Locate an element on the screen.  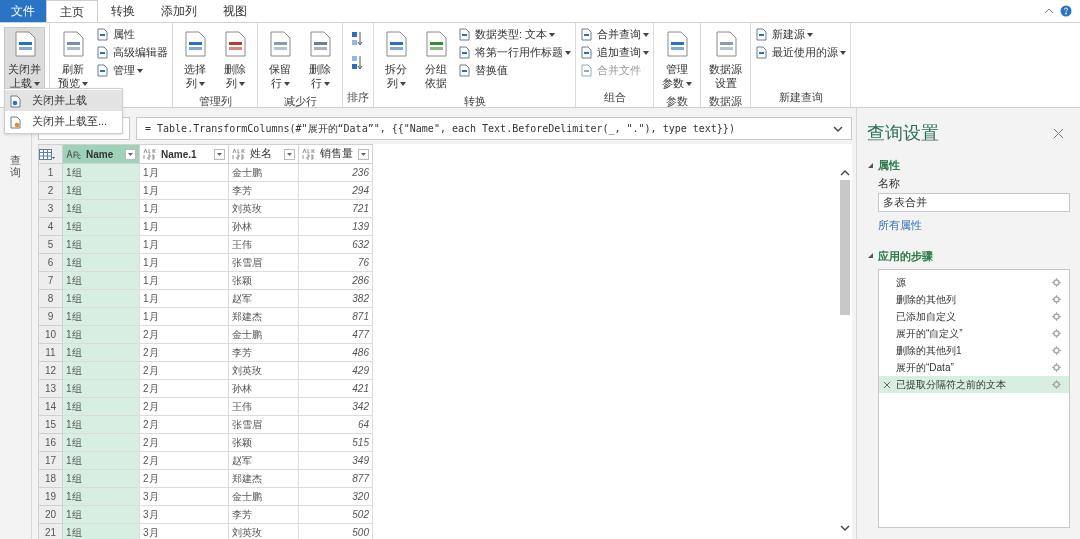
scroll-up-icon is located at coordinates (845, 173).